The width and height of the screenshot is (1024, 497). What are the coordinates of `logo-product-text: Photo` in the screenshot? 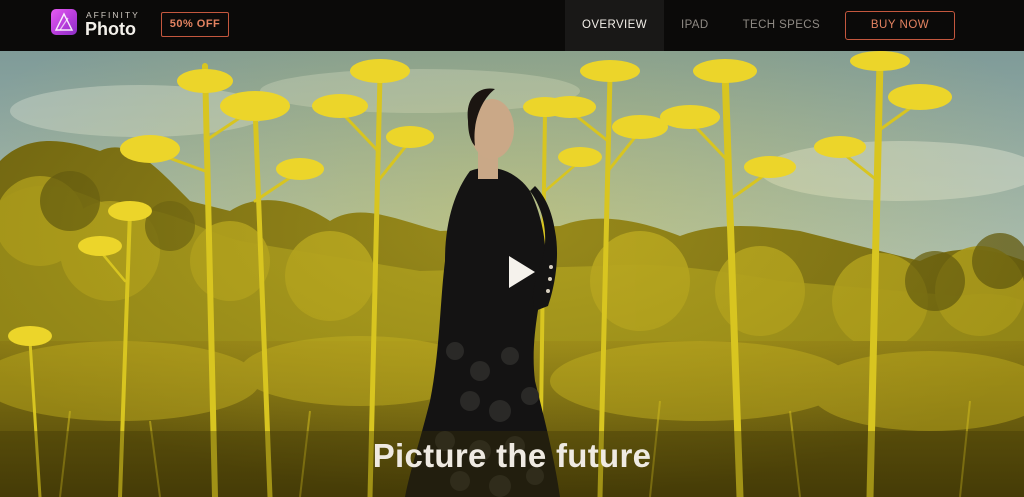 It's located at (110, 29).